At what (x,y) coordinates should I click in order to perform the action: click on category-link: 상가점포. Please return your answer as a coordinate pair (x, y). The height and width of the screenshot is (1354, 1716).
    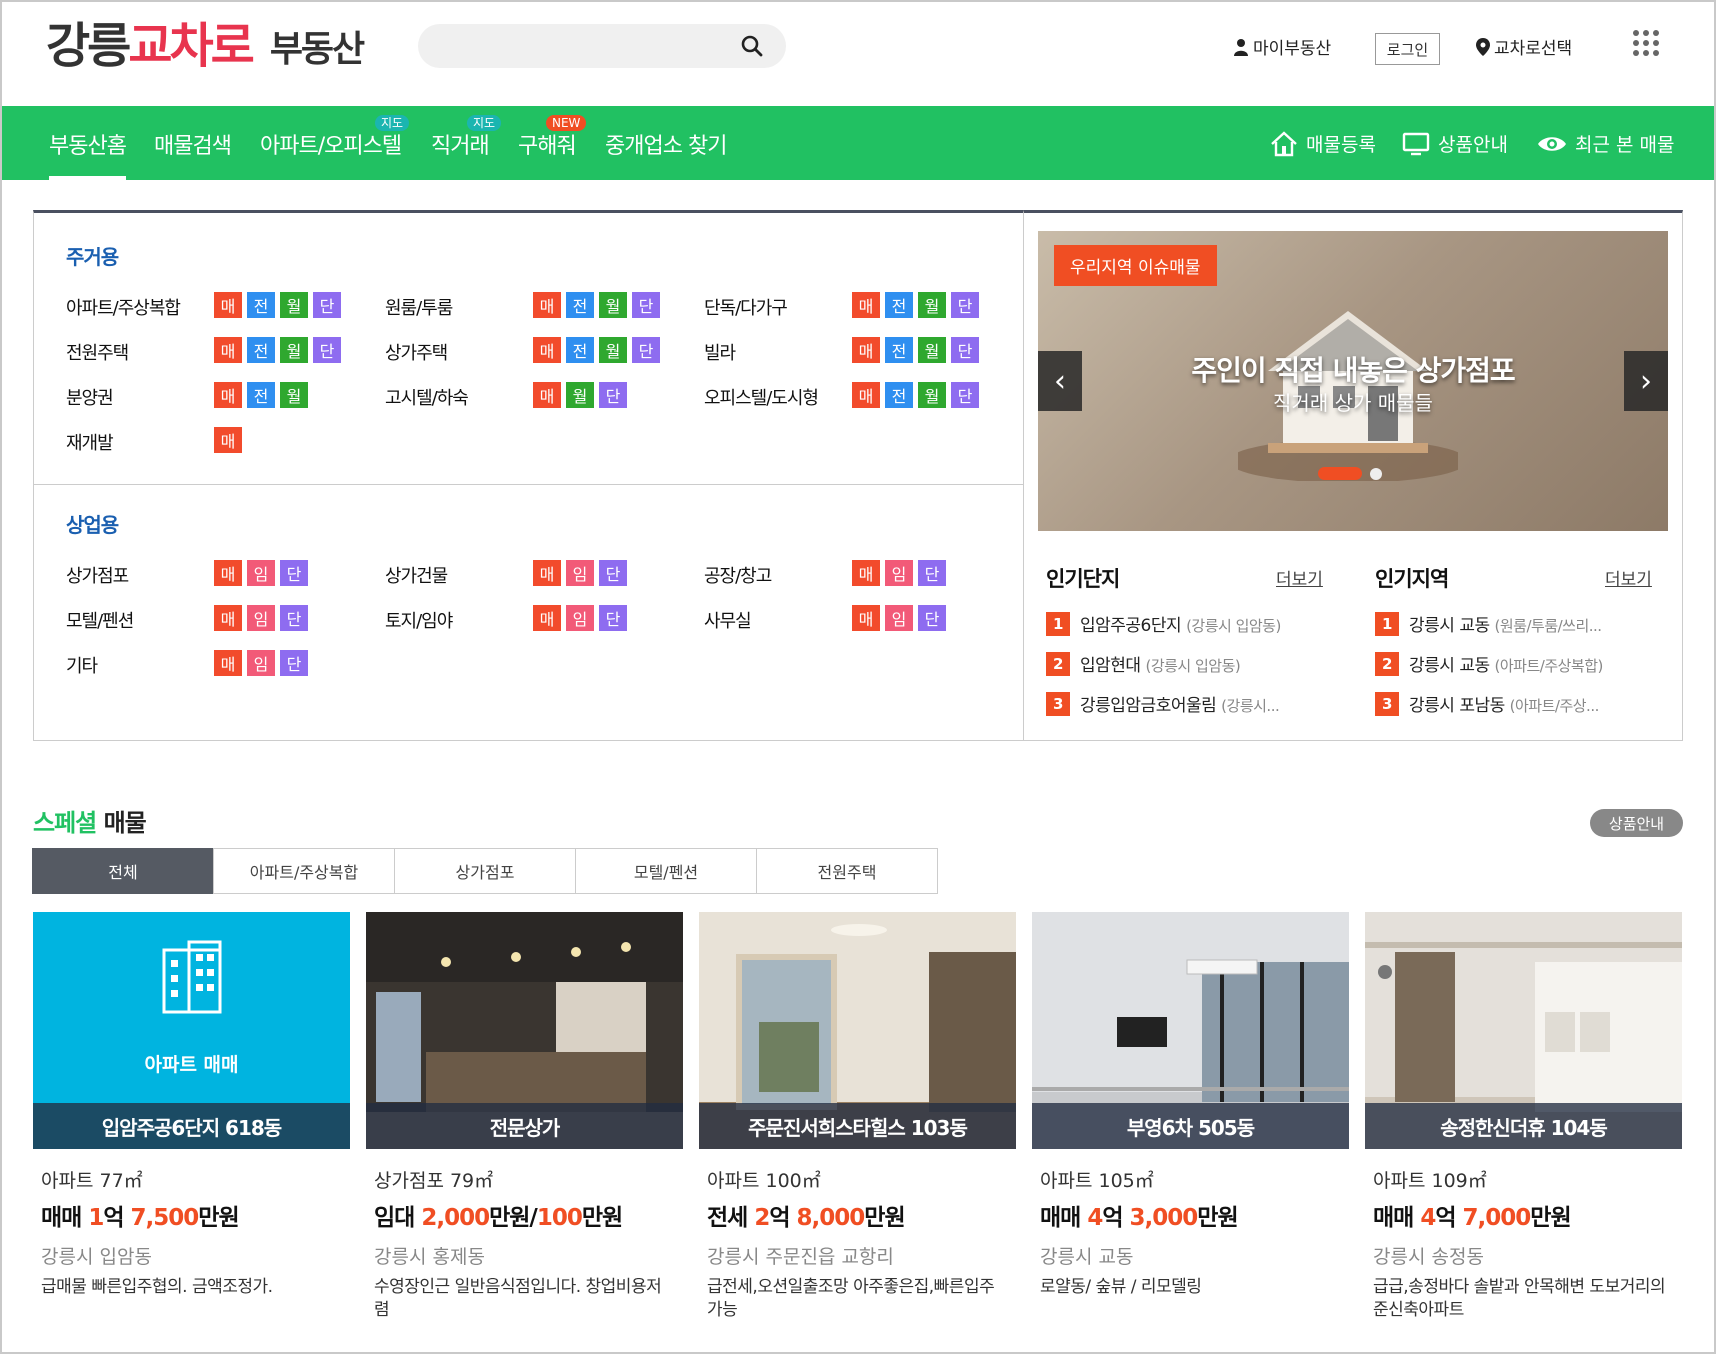
    Looking at the image, I should click on (97, 575).